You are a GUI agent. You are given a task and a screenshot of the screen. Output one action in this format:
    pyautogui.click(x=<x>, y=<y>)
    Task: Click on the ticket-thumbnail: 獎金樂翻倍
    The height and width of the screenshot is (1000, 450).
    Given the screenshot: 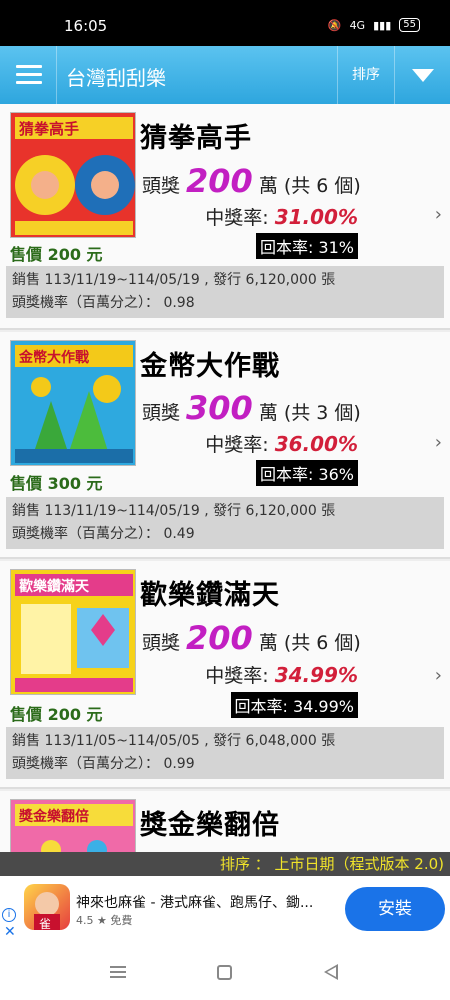 What is the action you would take?
    pyautogui.click(x=73, y=825)
    